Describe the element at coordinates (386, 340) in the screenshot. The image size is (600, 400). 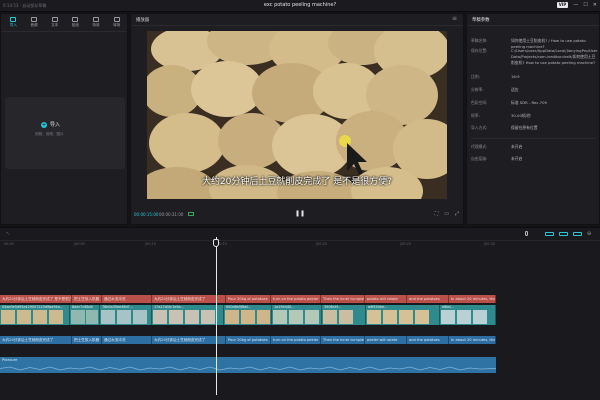
I see `caption-clip: peeler will rotate` at that location.